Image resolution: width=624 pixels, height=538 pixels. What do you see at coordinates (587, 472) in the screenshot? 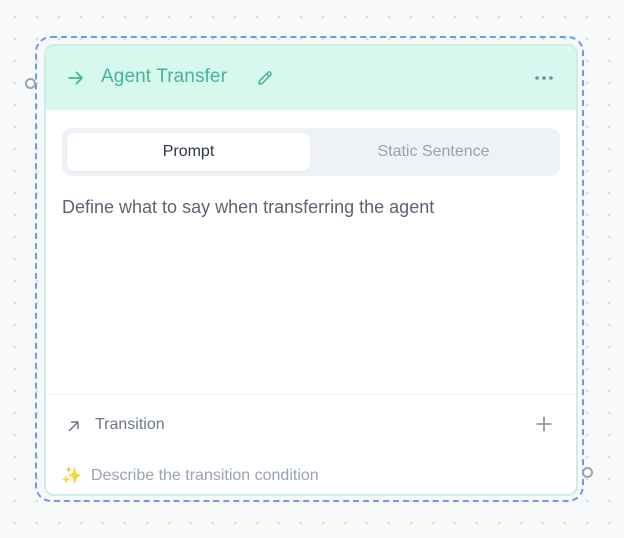
I see `connection-handle-output` at bounding box center [587, 472].